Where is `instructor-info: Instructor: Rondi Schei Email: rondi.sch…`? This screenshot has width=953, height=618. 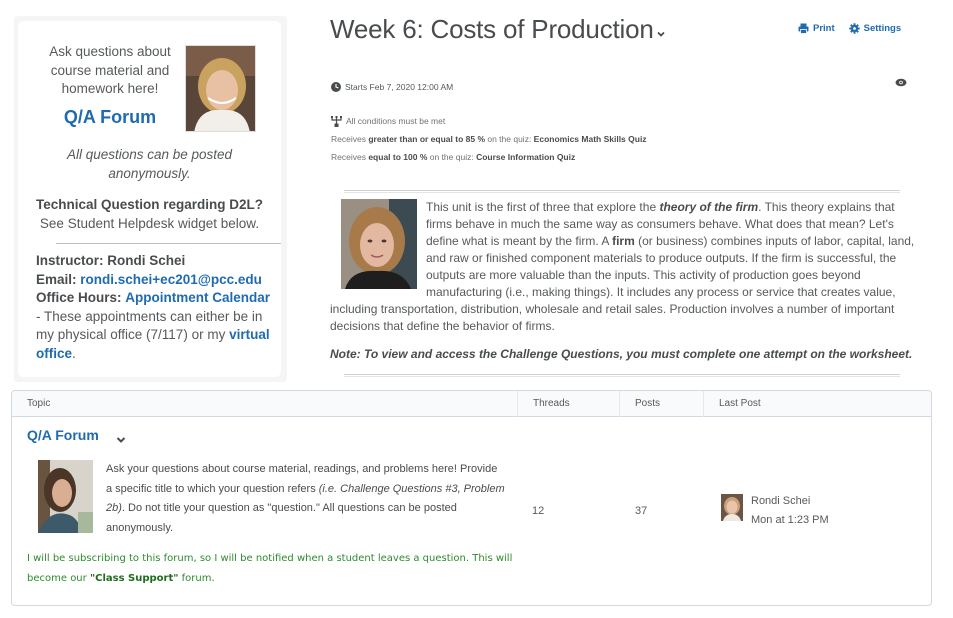
instructor-info: Instructor: Rondi Schei Email: rondi.sch… is located at coordinates (156, 307).